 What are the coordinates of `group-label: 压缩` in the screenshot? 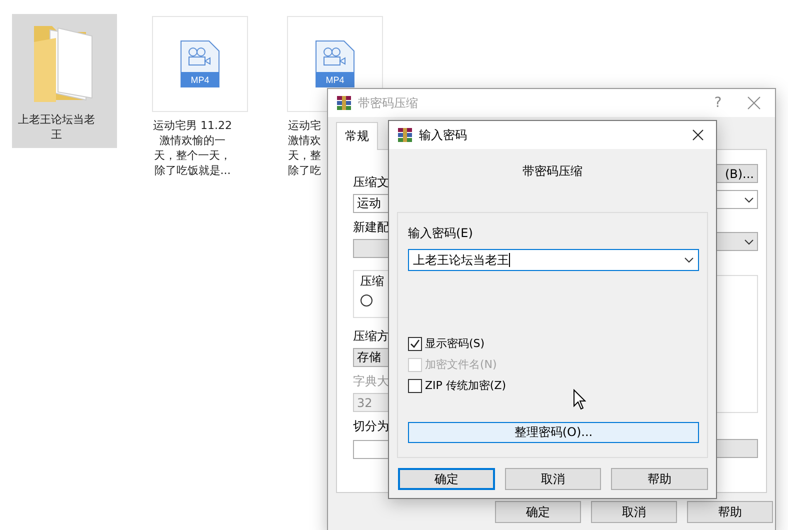 It's located at (372, 281).